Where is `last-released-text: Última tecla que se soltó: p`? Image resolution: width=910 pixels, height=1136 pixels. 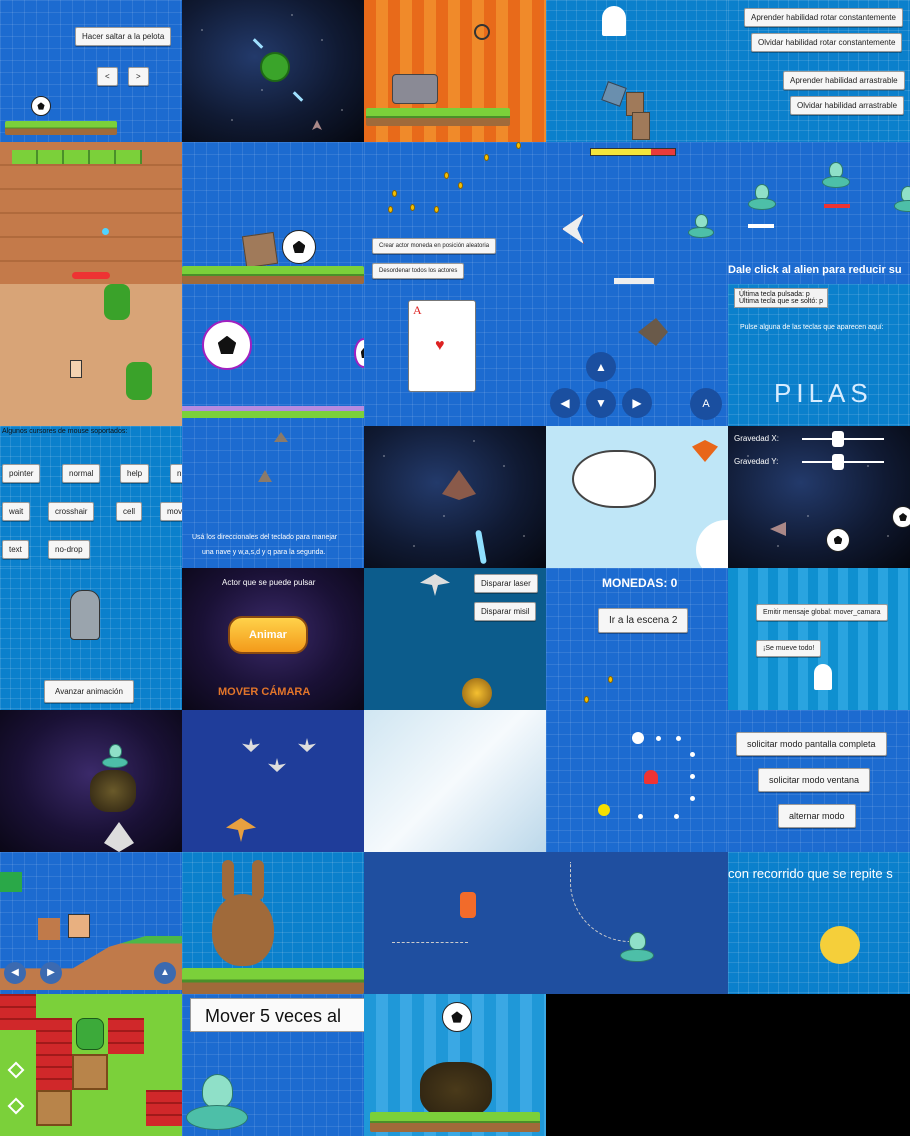
last-released-text: Última tecla que se soltó: p is located at coordinates (781, 301).